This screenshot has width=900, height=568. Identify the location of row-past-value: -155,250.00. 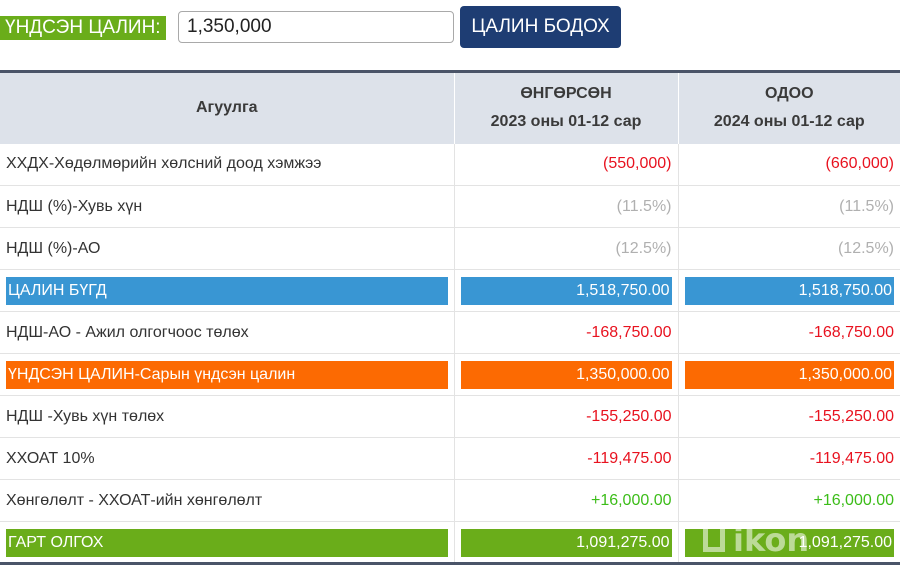
(566, 416).